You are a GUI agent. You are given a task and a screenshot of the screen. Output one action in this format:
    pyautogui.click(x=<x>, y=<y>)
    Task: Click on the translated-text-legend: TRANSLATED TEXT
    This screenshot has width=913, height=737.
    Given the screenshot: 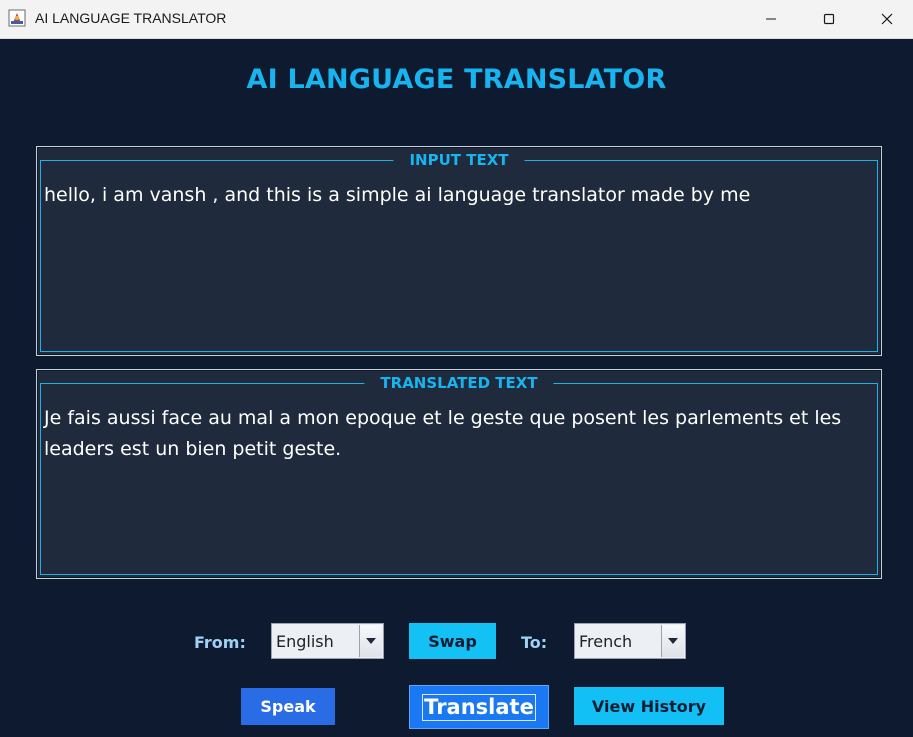 What is the action you would take?
    pyautogui.click(x=459, y=383)
    